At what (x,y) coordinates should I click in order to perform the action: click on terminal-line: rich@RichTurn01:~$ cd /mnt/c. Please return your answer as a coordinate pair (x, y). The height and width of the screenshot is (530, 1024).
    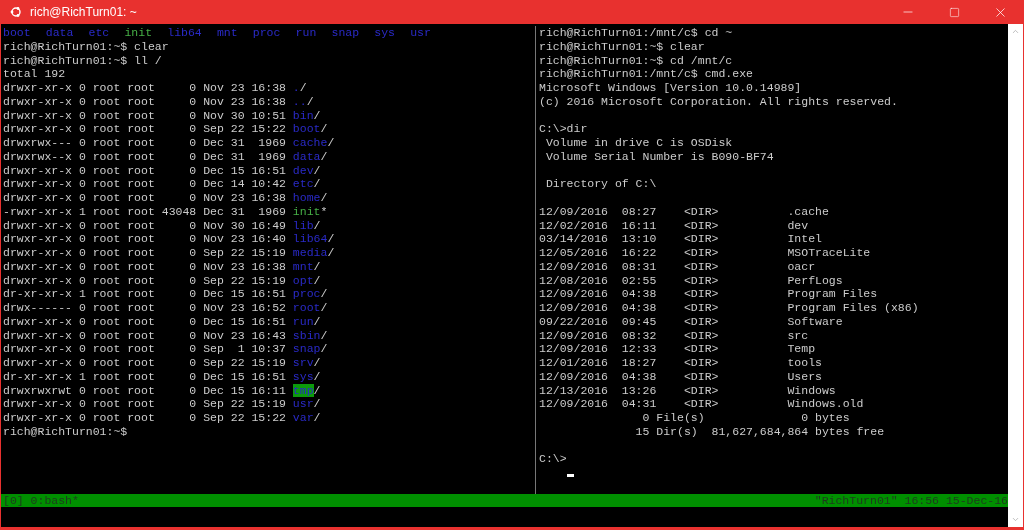
    Looking at the image, I should click on (636, 60).